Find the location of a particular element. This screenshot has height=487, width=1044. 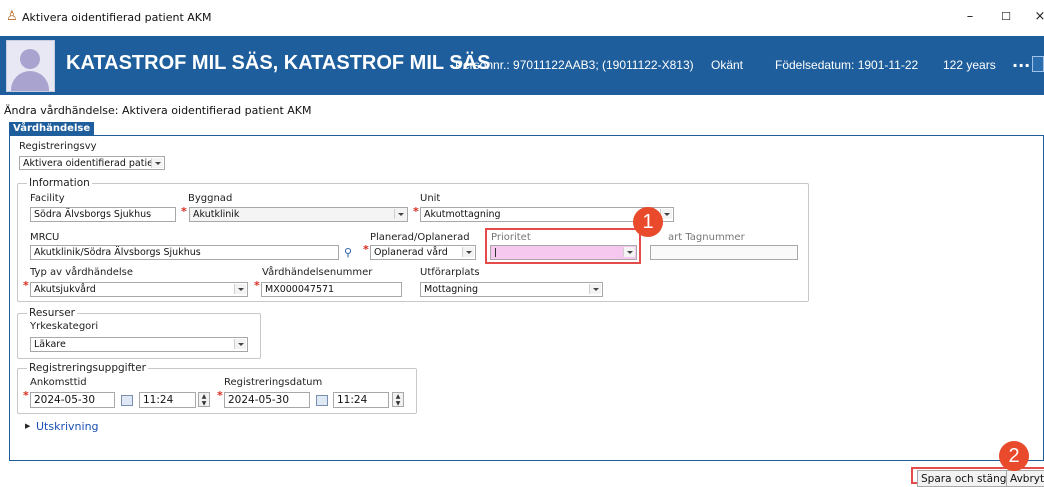

facility-label: Facility is located at coordinates (47, 198).